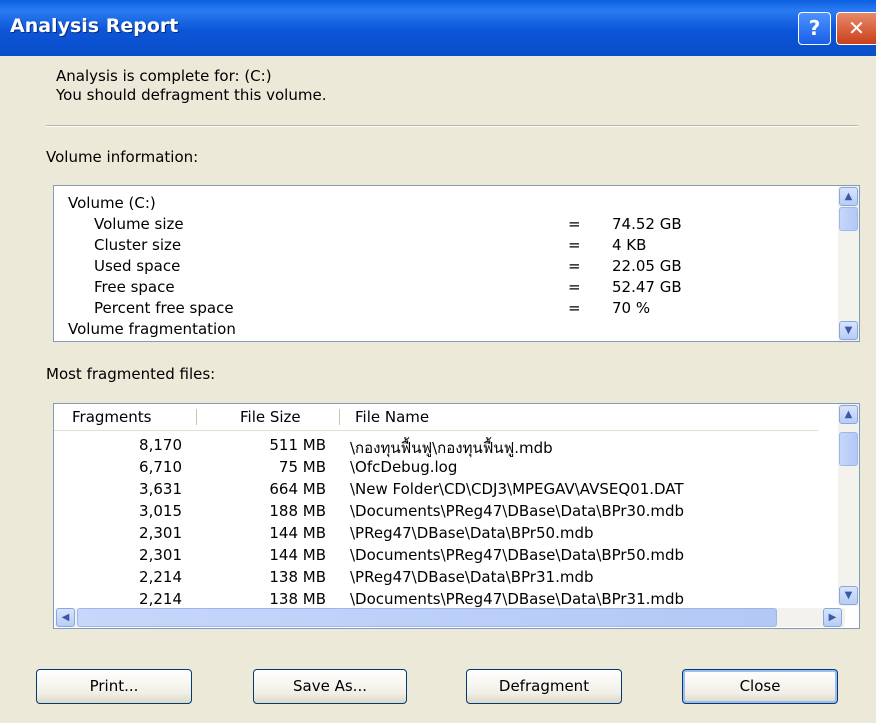  I want to click on hscroll-thumb, so click(427, 617).